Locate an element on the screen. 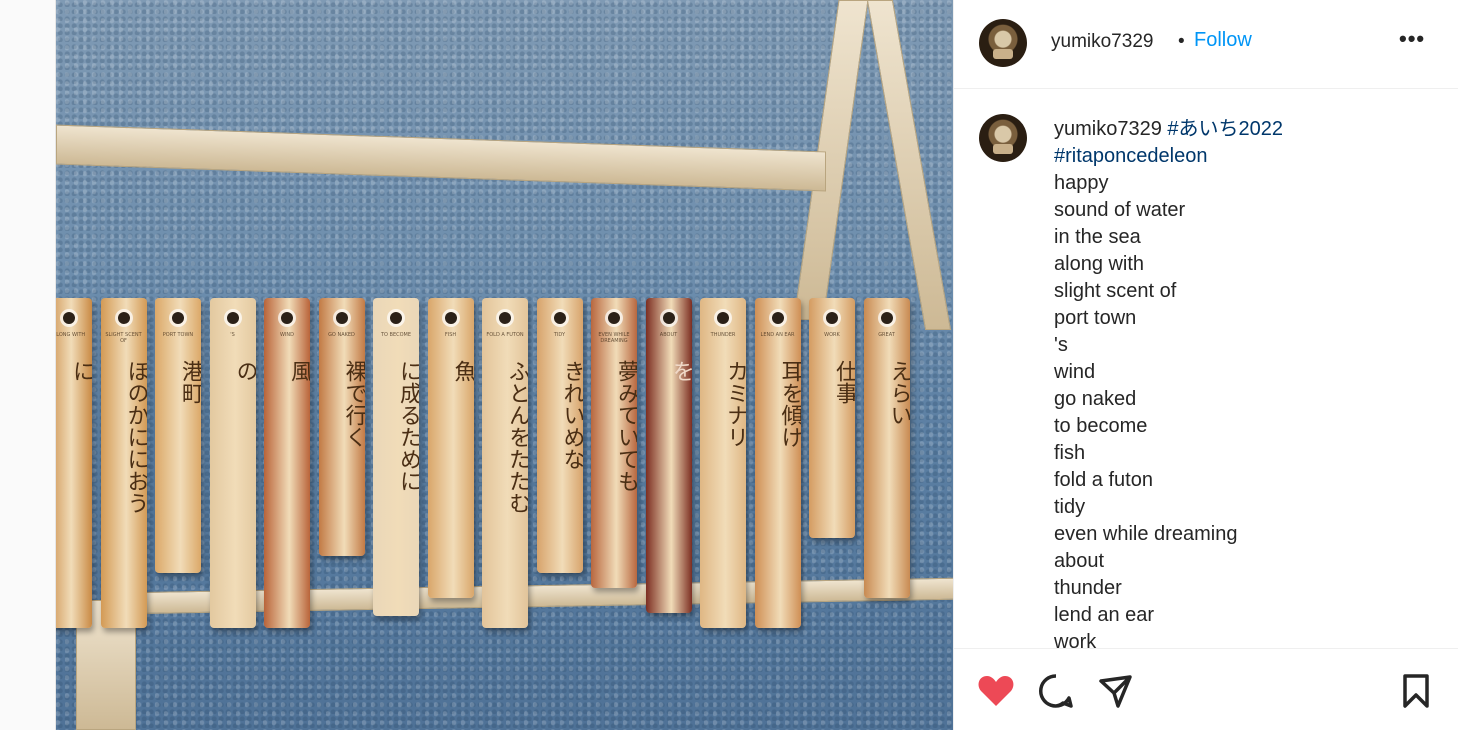 Image resolution: width=1458 pixels, height=730 pixels. xylophone-bar: 'S の is located at coordinates (232, 463).